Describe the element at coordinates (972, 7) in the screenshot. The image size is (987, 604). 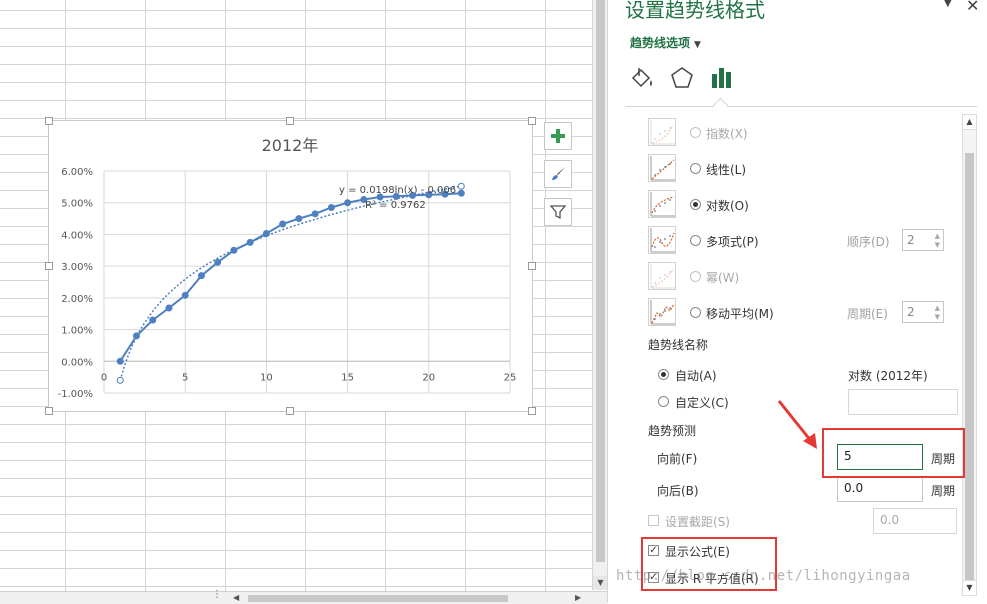
I see `close-icon: ✕` at that location.